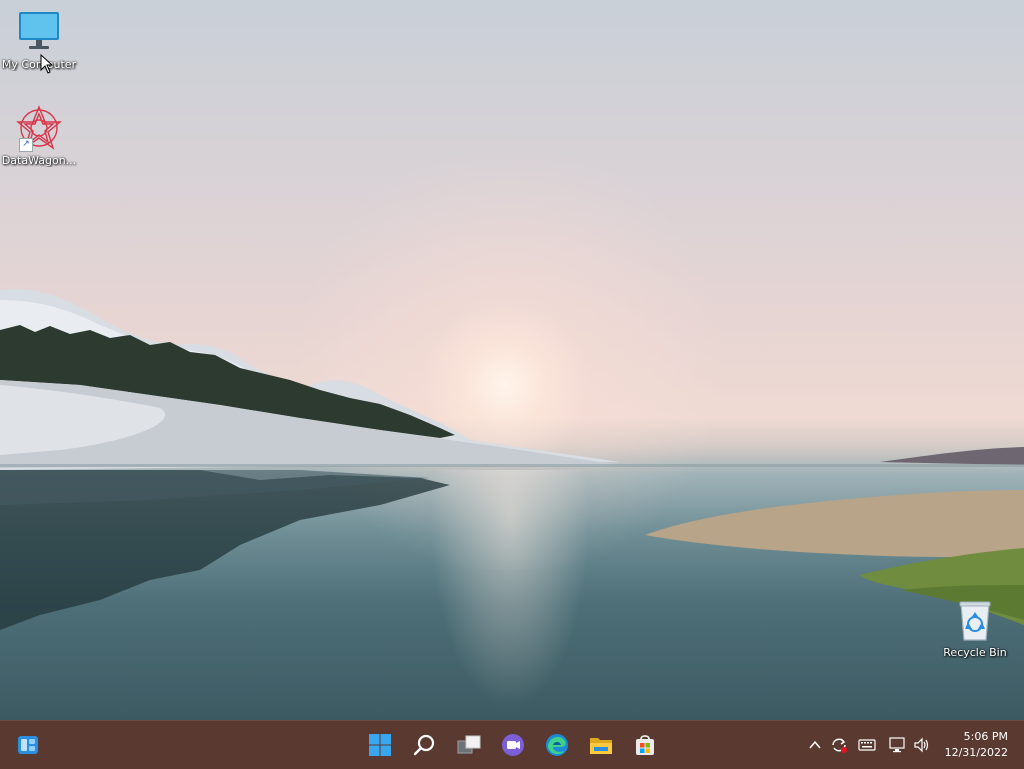 This screenshot has height=769, width=1024. I want to click on search-icon, so click(424, 745).